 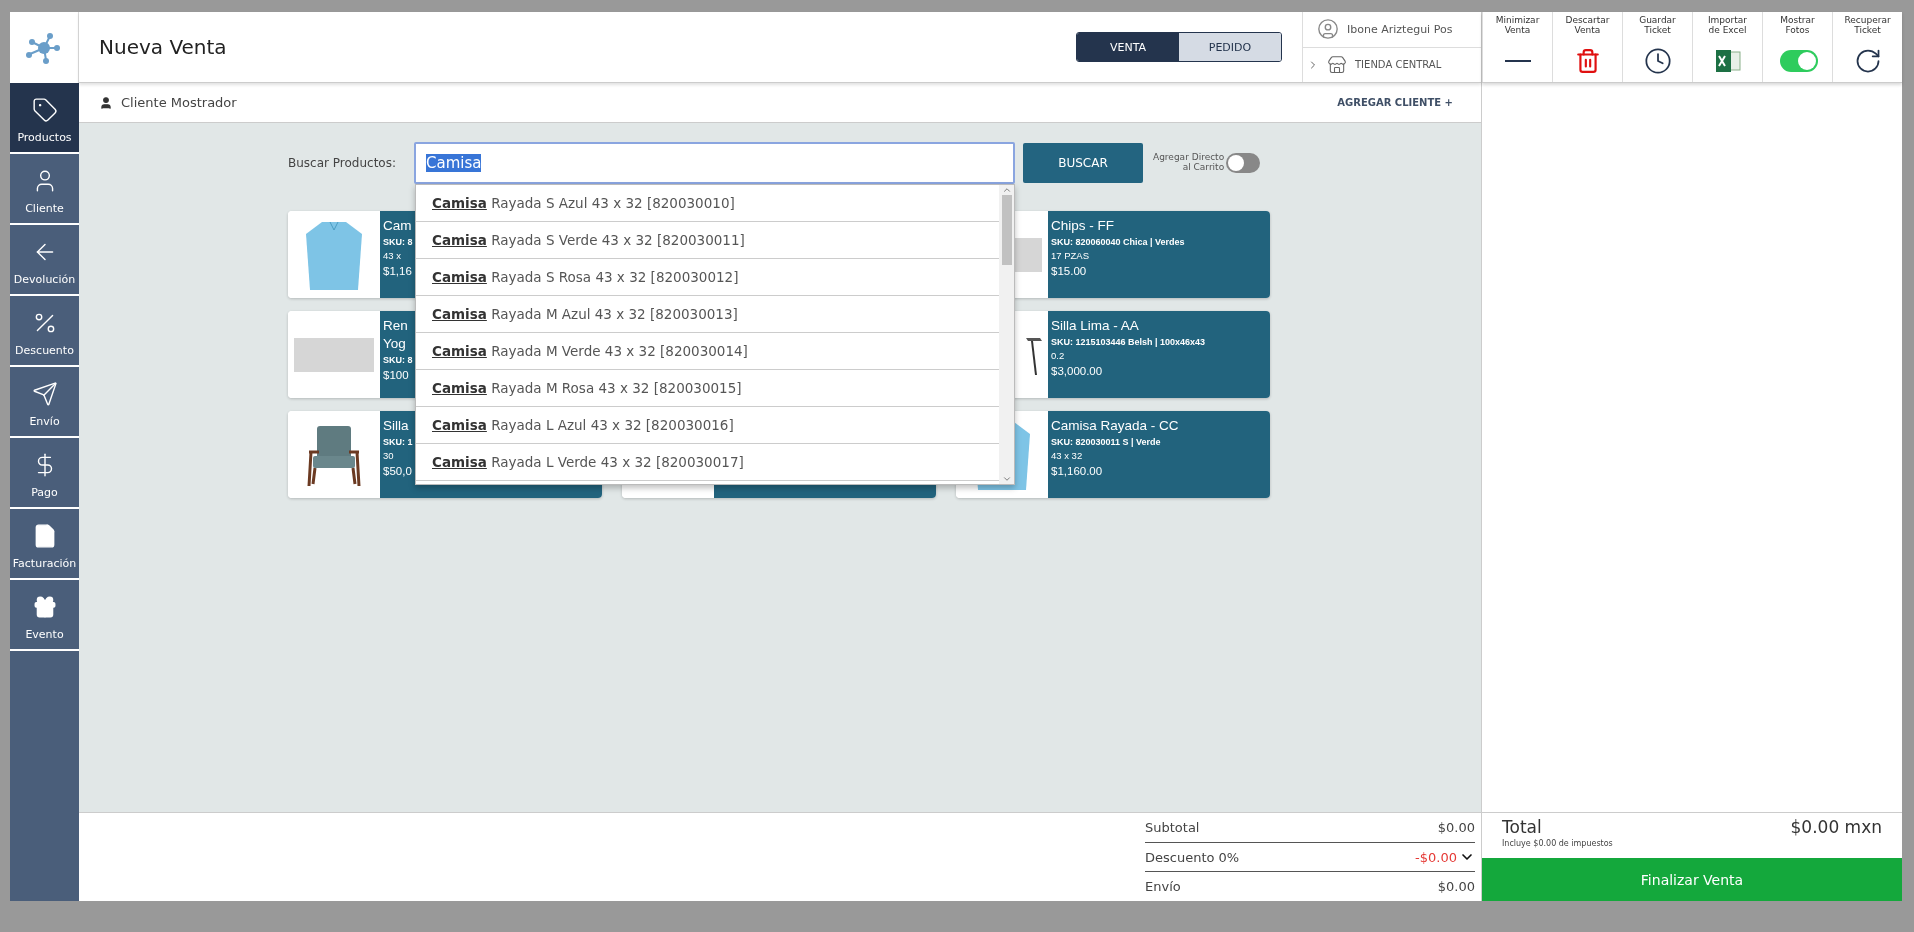 What do you see at coordinates (1082, 226) in the screenshot?
I see `product-title: Chips - FF` at bounding box center [1082, 226].